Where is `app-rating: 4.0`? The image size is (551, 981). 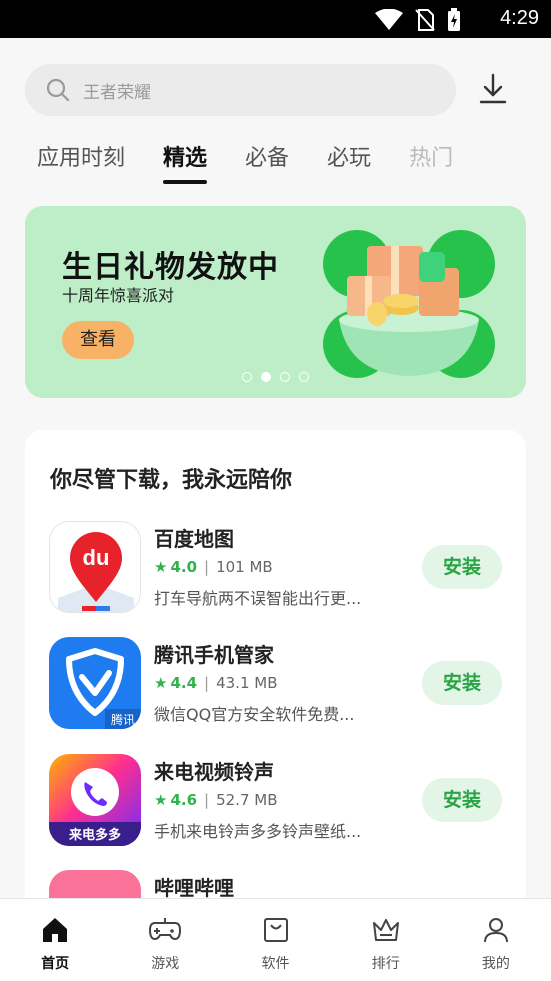 app-rating: 4.0 is located at coordinates (184, 567).